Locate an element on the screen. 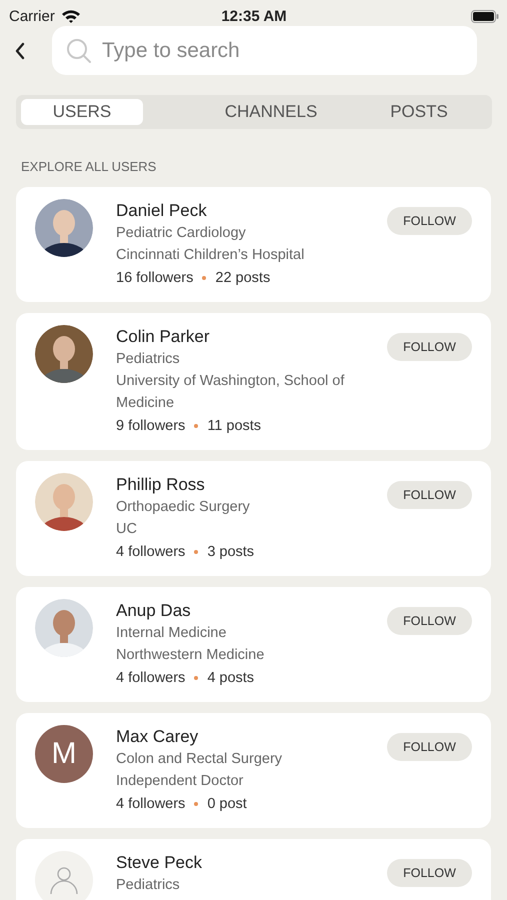  section-title: EXPLORE ALL USERS is located at coordinates (89, 166).